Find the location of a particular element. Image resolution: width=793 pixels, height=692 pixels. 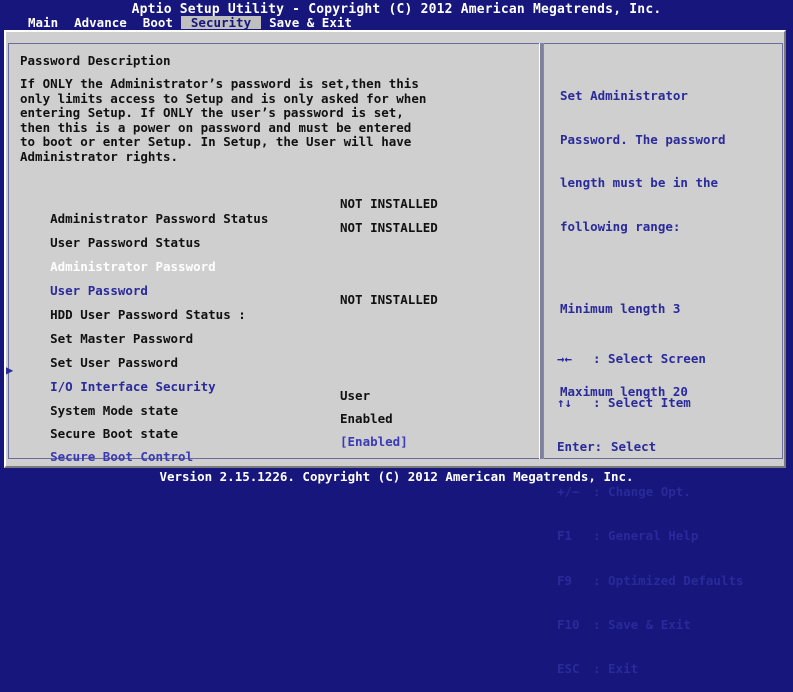

setting-row-secure-boot-control: Secure Boot Control [Enabled] is located at coordinates (270, 449).